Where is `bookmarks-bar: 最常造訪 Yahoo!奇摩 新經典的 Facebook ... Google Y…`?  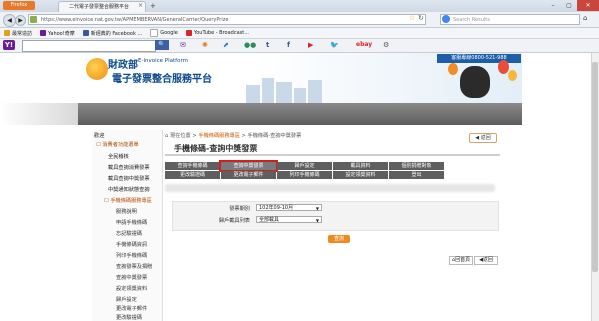
bookmarks-bar: 最常造訪 Yahoo!奇摩 新經典的 Facebook ... Google Y… is located at coordinates (299, 33).